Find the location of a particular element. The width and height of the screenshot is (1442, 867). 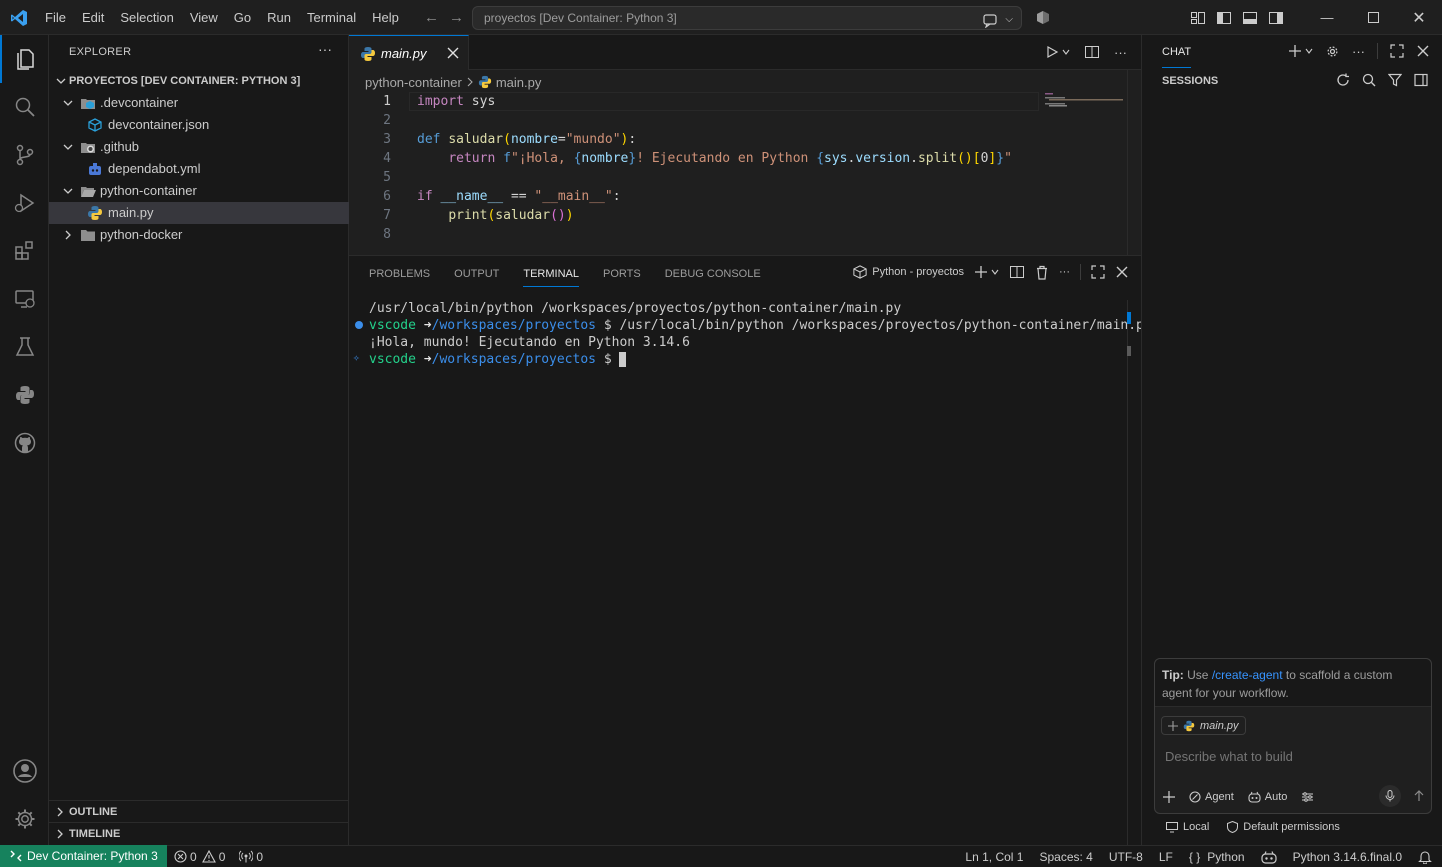

tree-folder-devcontainer: .devcontainer is located at coordinates (199, 103).